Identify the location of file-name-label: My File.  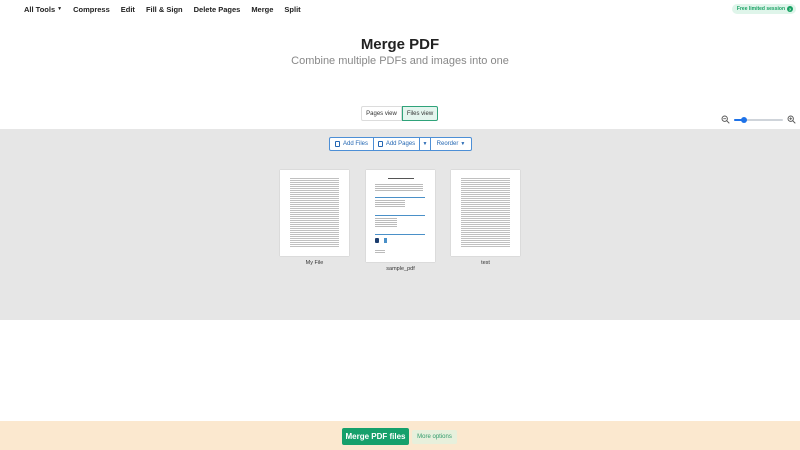
(314, 263).